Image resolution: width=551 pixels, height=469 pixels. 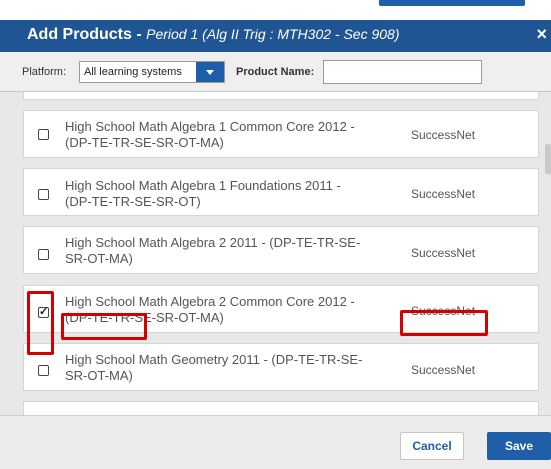 I want to click on product-checkbox-checked, so click(x=43, y=311).